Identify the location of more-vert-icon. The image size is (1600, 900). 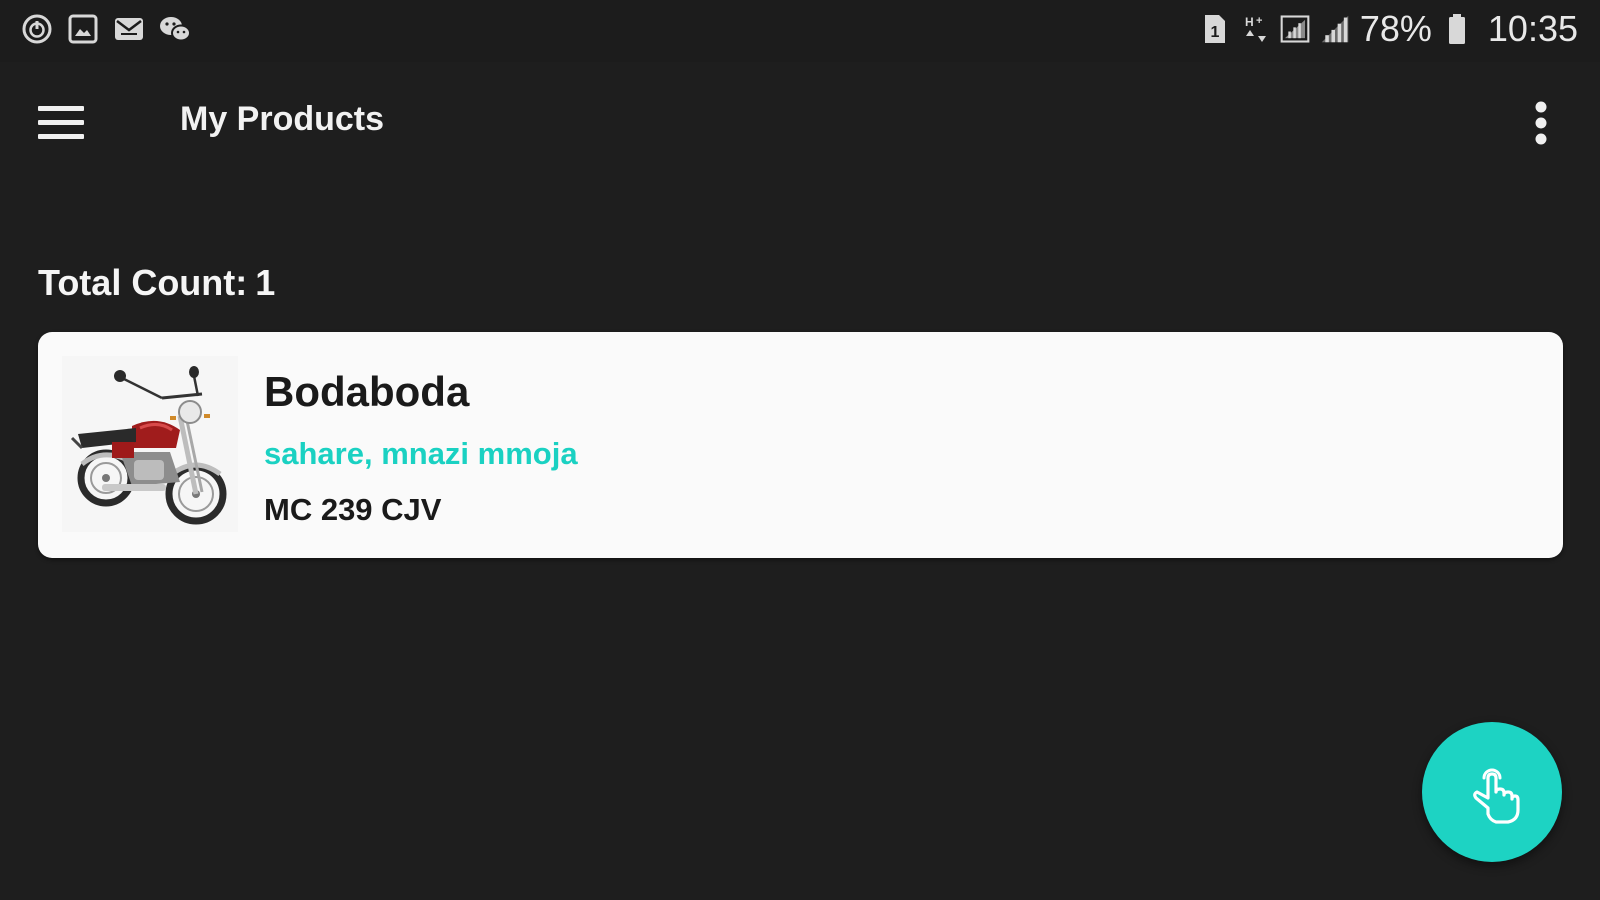
(1541, 123).